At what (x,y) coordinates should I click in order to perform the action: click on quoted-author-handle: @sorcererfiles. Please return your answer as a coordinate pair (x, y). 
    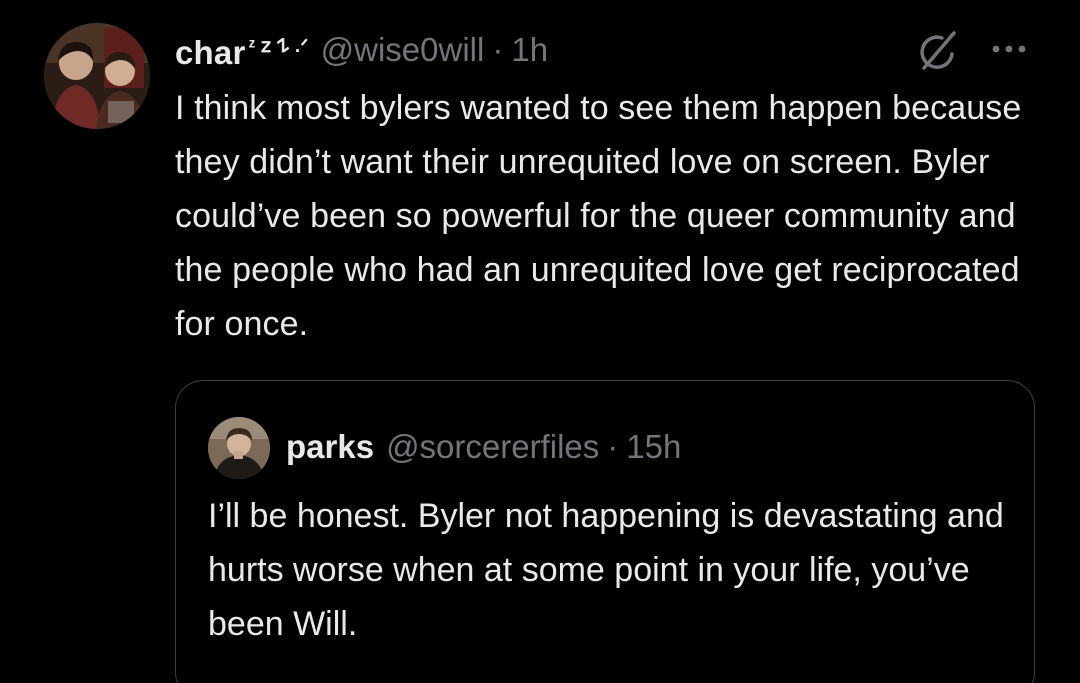
    Looking at the image, I should click on (492, 447).